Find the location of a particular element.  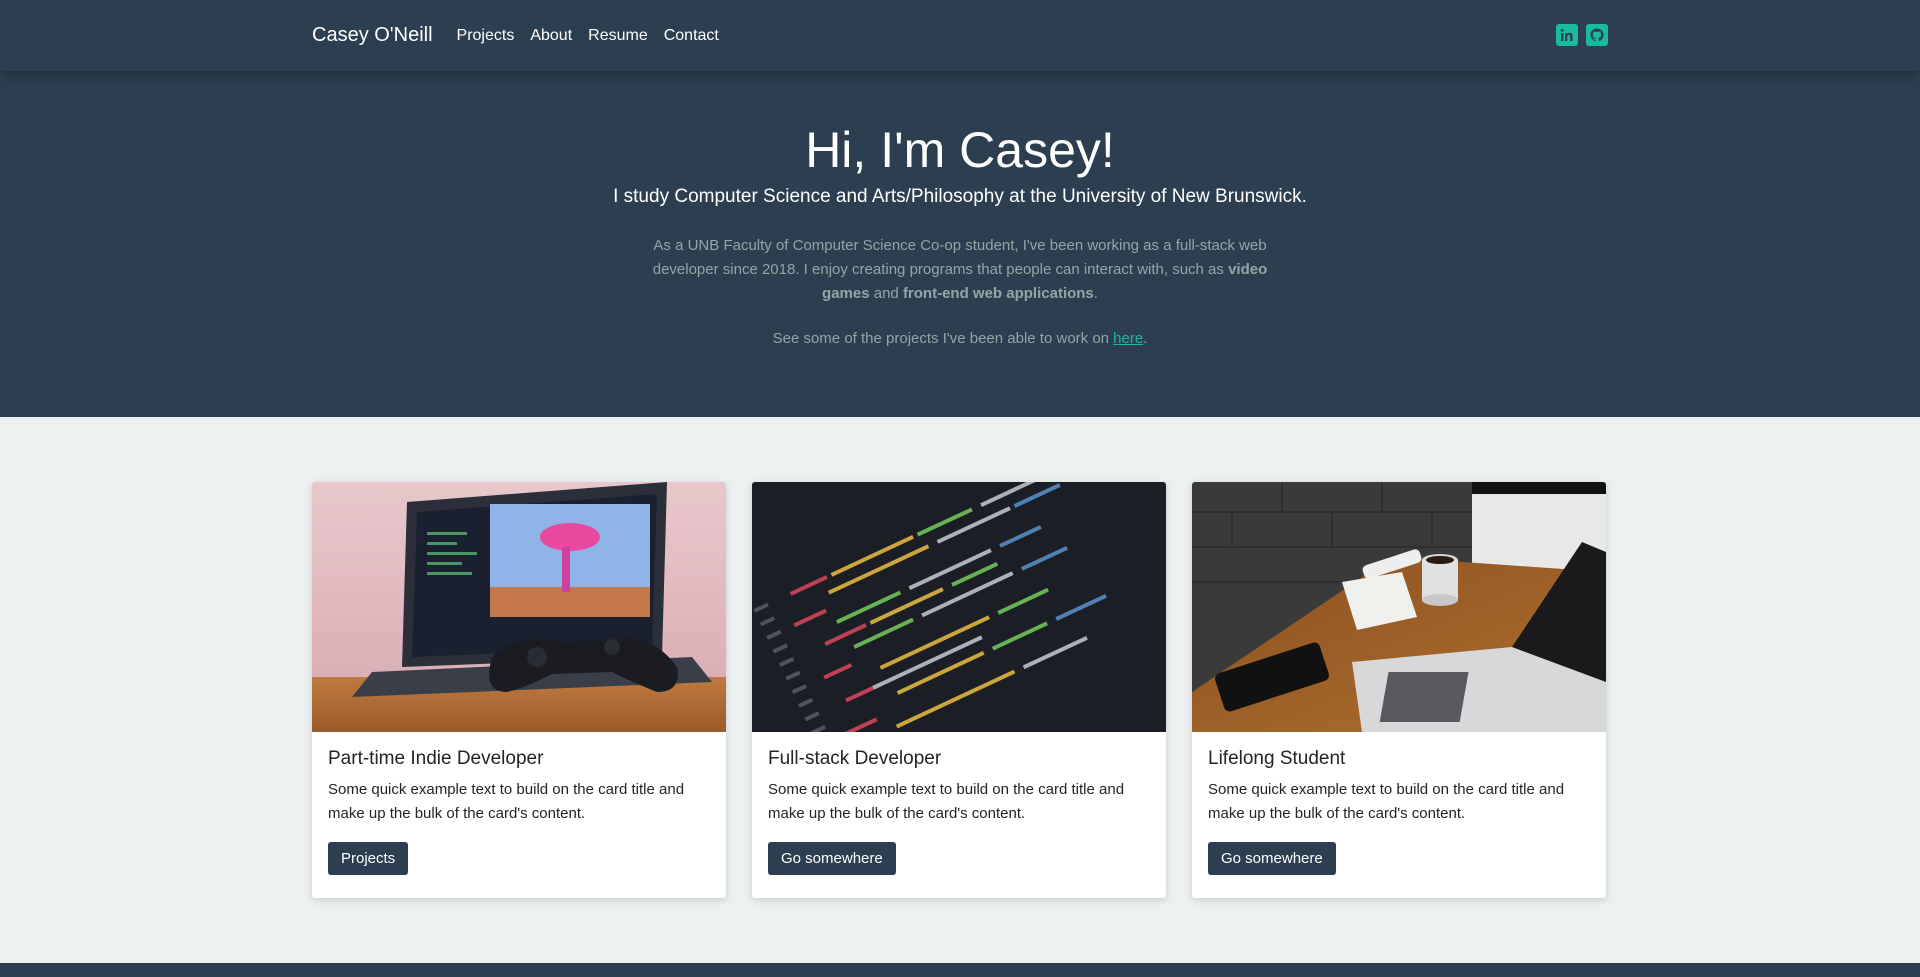

nav-link-about: About is located at coordinates (551, 36).